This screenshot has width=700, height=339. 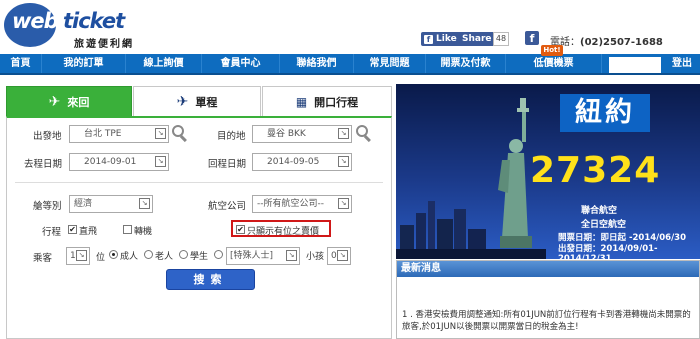 What do you see at coordinates (227, 206) in the screenshot?
I see `airline-label: 航空公司` at bounding box center [227, 206].